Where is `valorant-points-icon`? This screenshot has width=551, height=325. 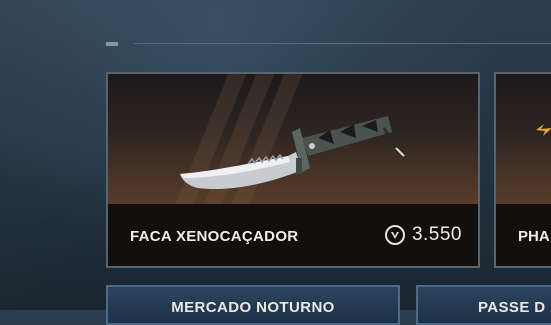 valorant-points-icon is located at coordinates (394, 235).